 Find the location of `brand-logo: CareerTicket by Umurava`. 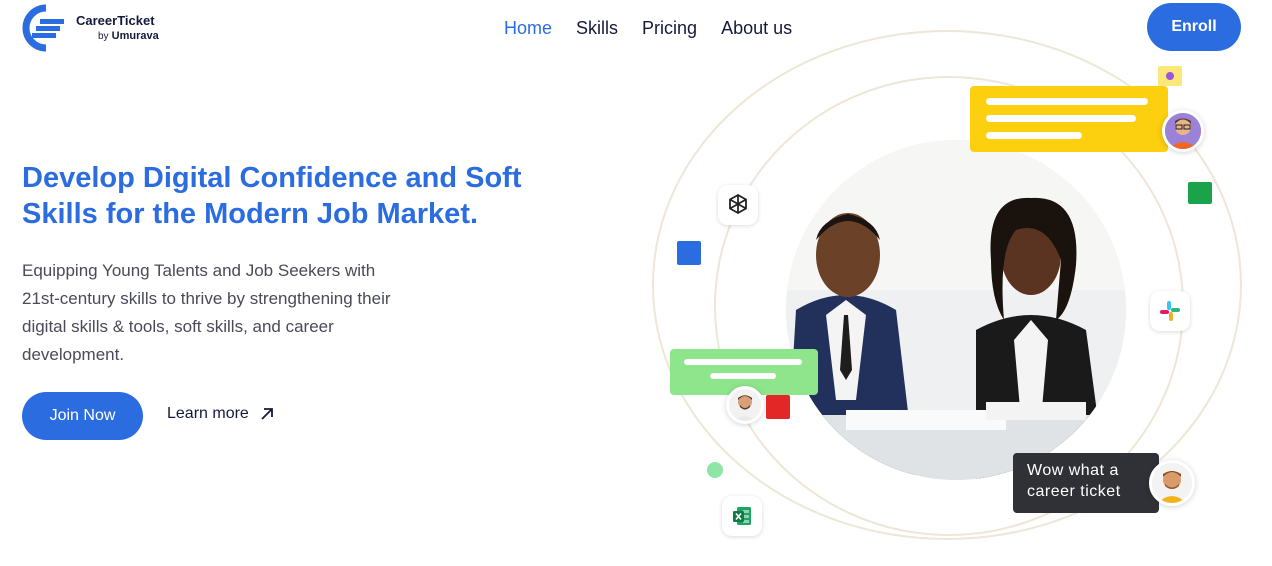

brand-logo: CareerTicket by Umurava is located at coordinates (90, 28).